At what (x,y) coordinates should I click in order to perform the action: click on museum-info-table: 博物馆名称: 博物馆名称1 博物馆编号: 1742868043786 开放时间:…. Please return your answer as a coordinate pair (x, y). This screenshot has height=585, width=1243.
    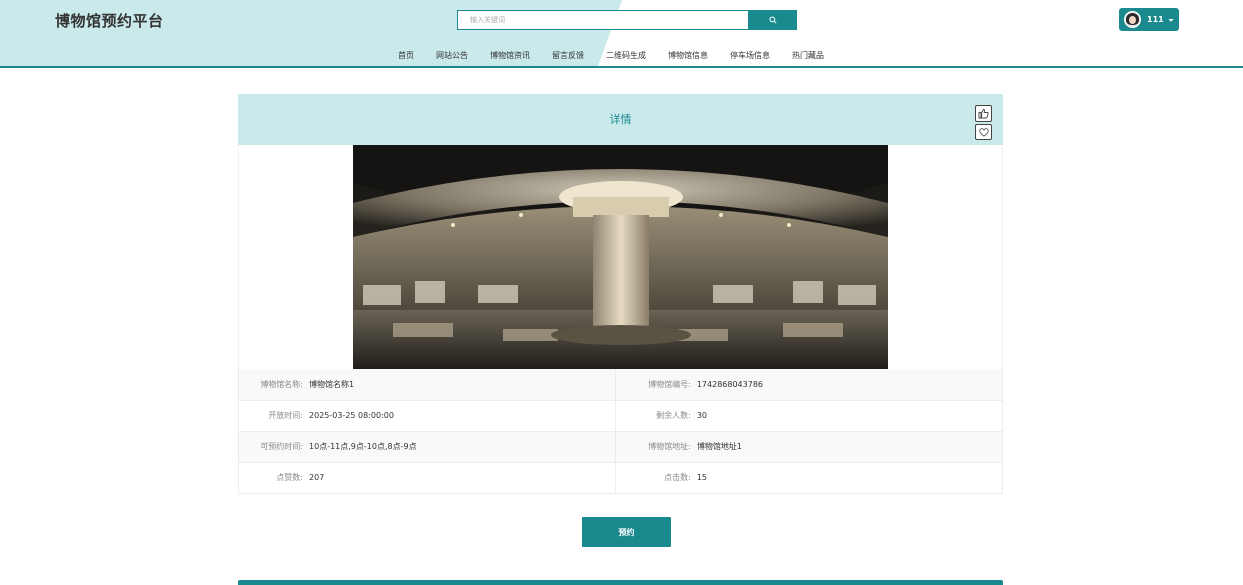
    Looking at the image, I should click on (620, 431).